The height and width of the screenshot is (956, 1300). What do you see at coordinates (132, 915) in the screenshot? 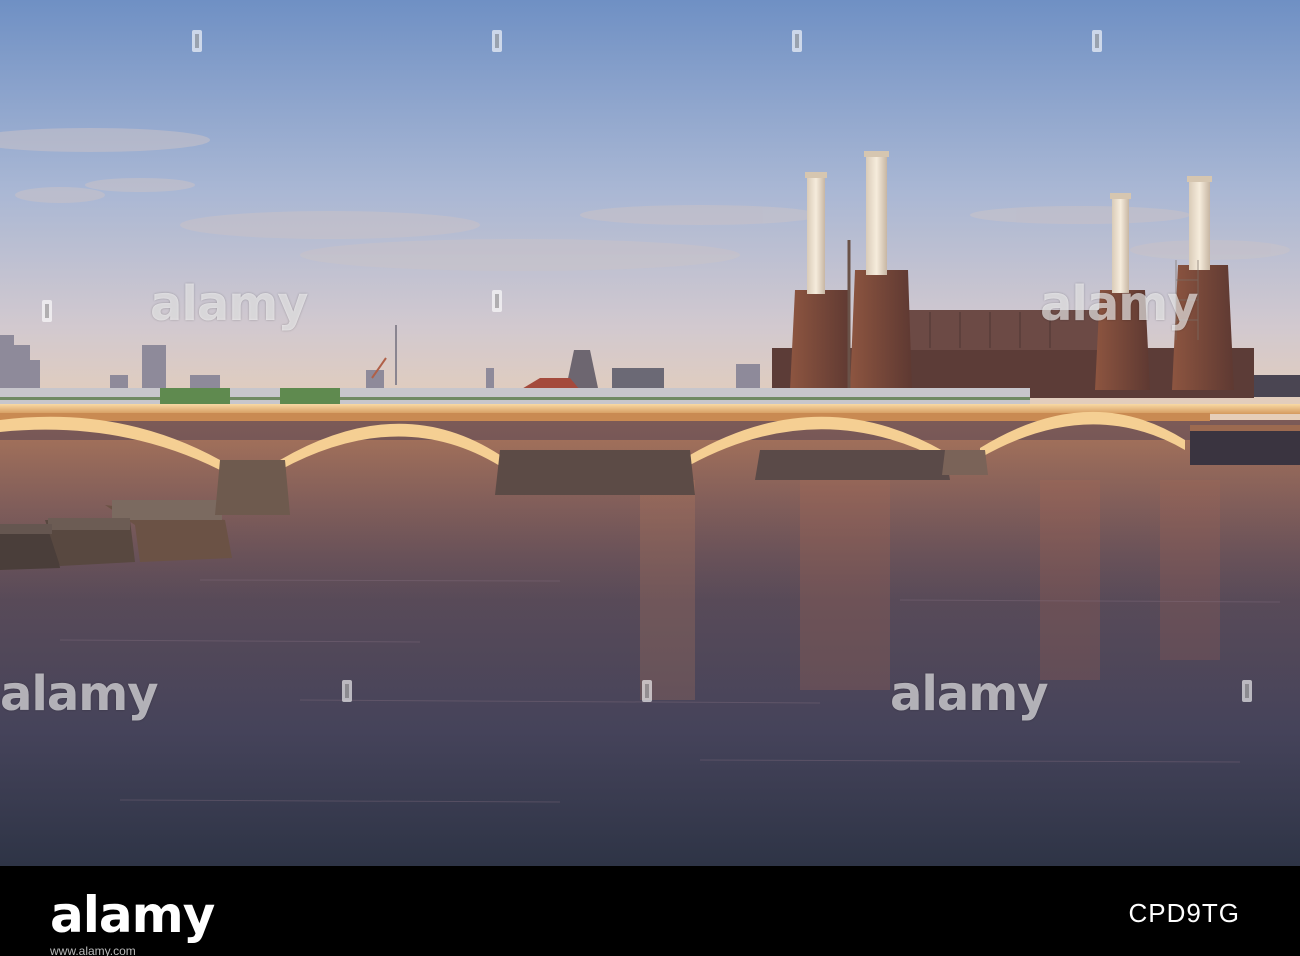
I see `alamy-logo: alamy` at bounding box center [132, 915].